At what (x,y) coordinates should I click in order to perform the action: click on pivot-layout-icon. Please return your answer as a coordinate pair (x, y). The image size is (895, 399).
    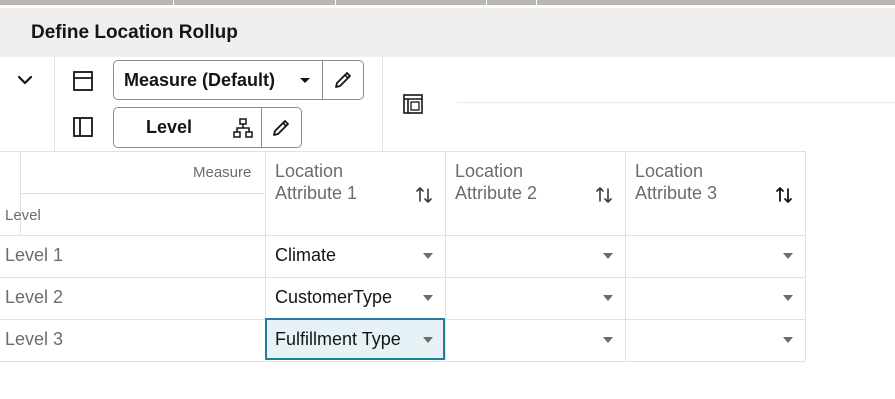
    Looking at the image, I should click on (413, 104).